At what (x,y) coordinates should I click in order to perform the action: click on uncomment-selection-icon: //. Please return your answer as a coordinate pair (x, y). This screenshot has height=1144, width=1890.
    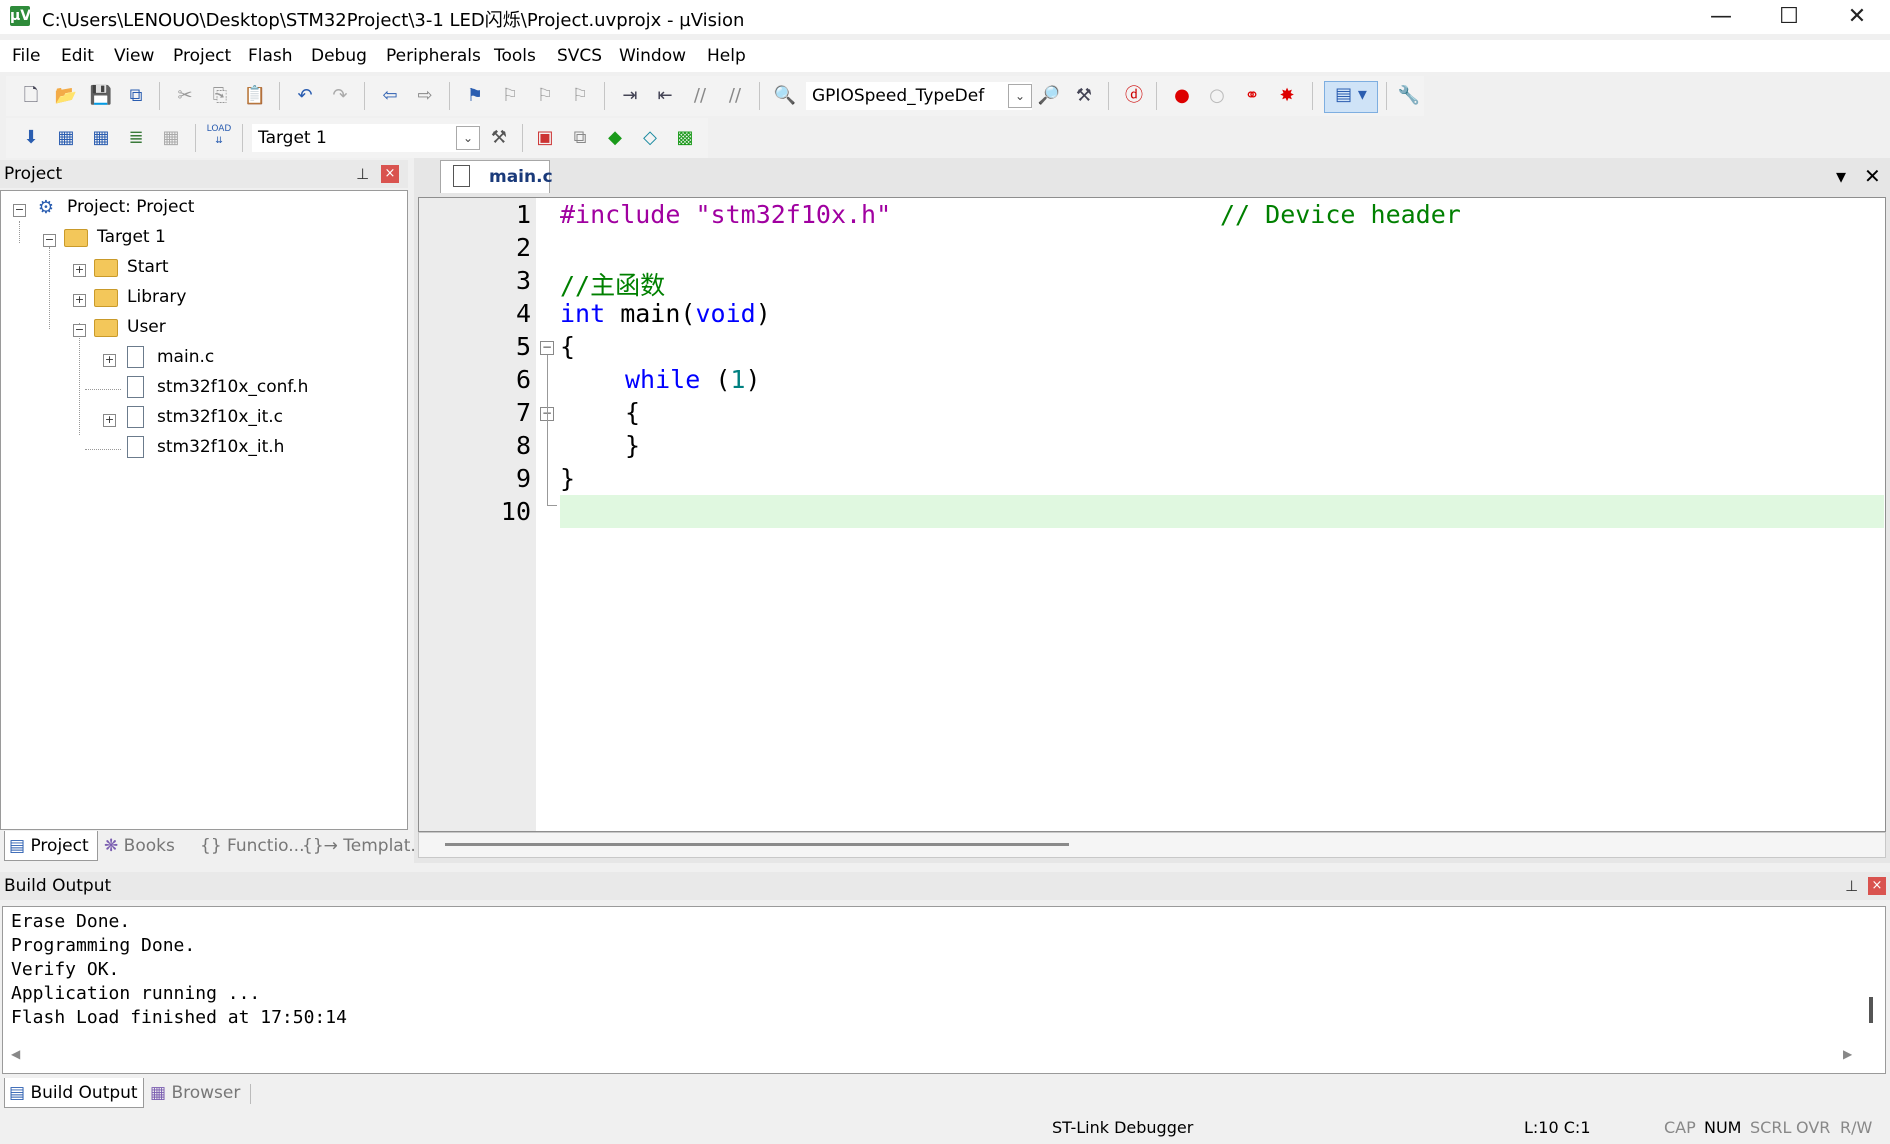
    Looking at the image, I should click on (735, 96).